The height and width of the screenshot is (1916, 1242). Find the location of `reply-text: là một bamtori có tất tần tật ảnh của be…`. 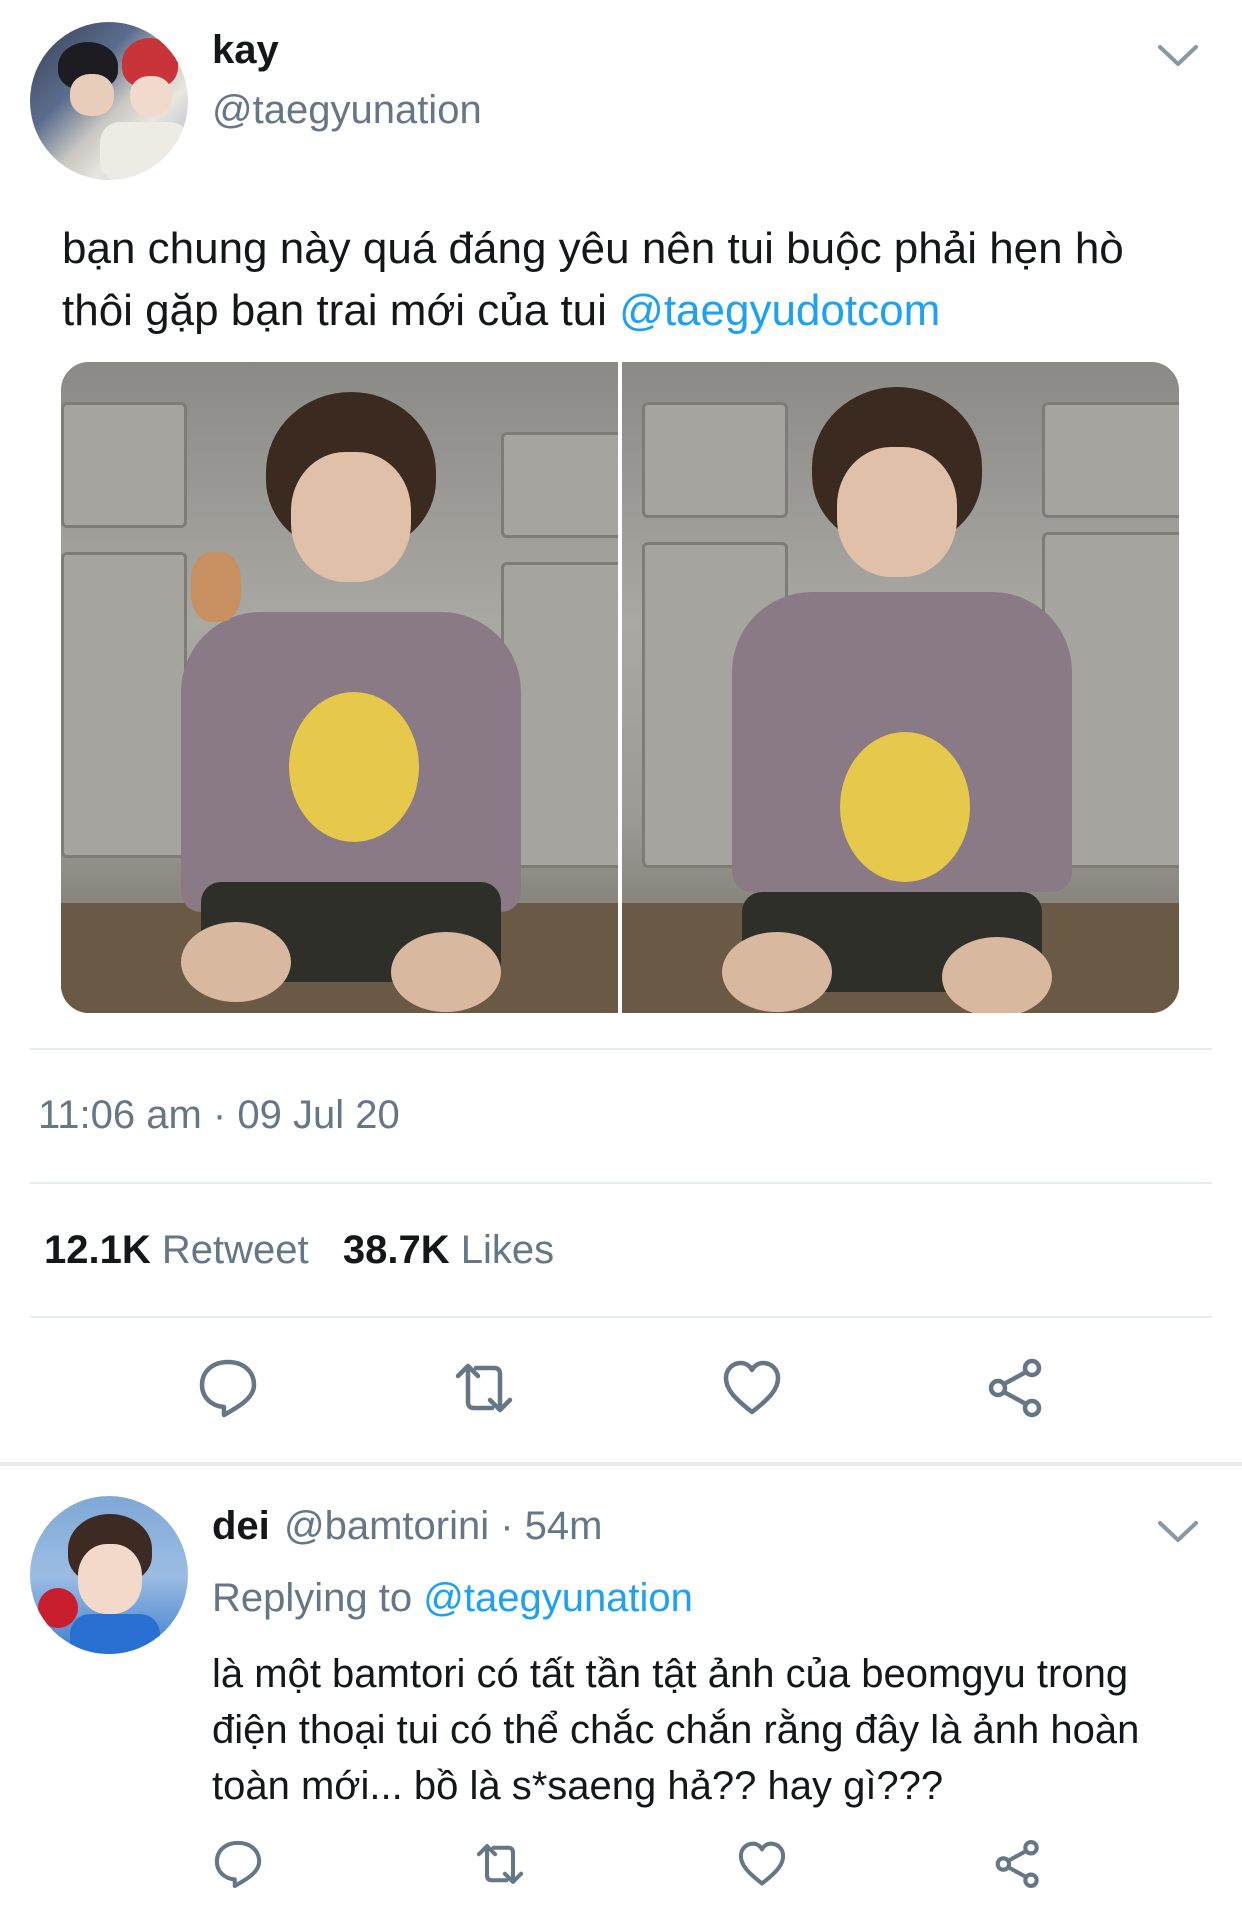

reply-text: là một bamtori có tất tần tật ảnh của be… is located at coordinates (676, 1730).